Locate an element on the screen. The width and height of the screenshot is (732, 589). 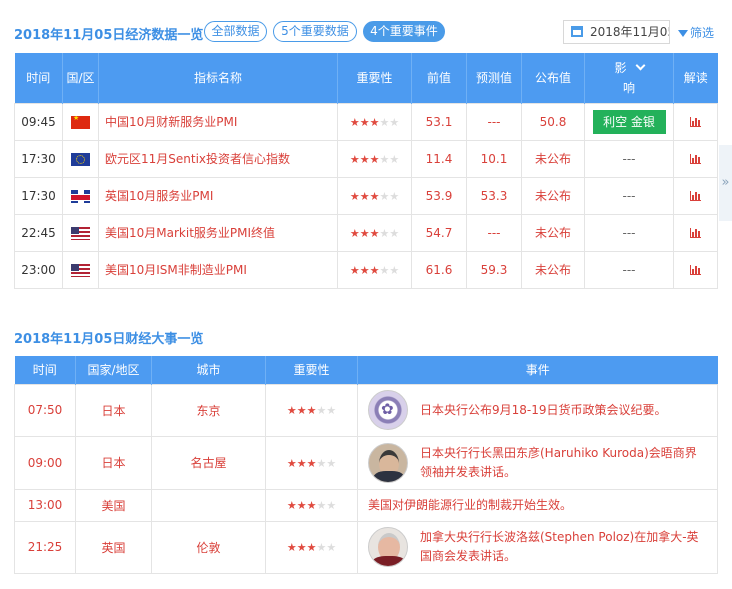
event-description-cell: 美国对伊朗能源行业的制裁开始生效。 is located at coordinates (537, 505).